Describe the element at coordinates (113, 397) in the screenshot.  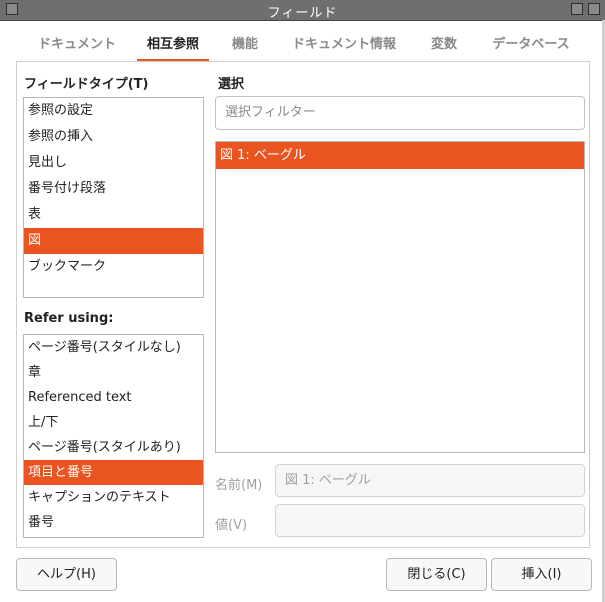
I see `list-item: Referenced text` at that location.